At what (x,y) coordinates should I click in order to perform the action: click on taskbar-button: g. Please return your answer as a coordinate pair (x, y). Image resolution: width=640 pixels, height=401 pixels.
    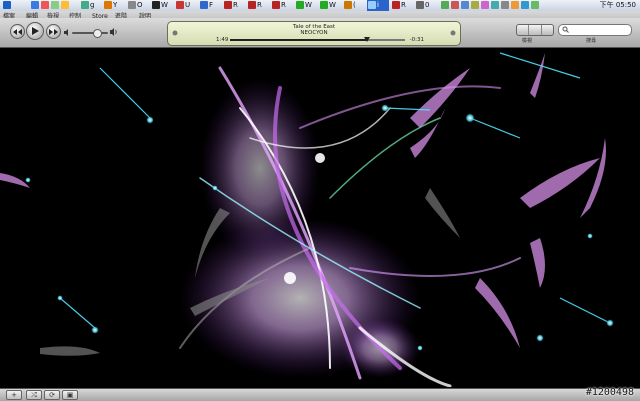
    Looking at the image, I should click on (87, 5).